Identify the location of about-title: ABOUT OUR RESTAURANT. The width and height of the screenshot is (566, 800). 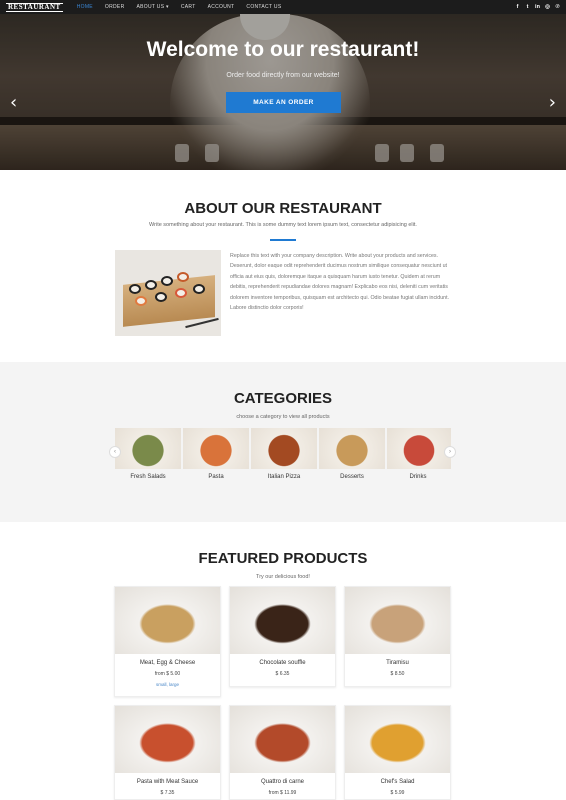
(283, 208).